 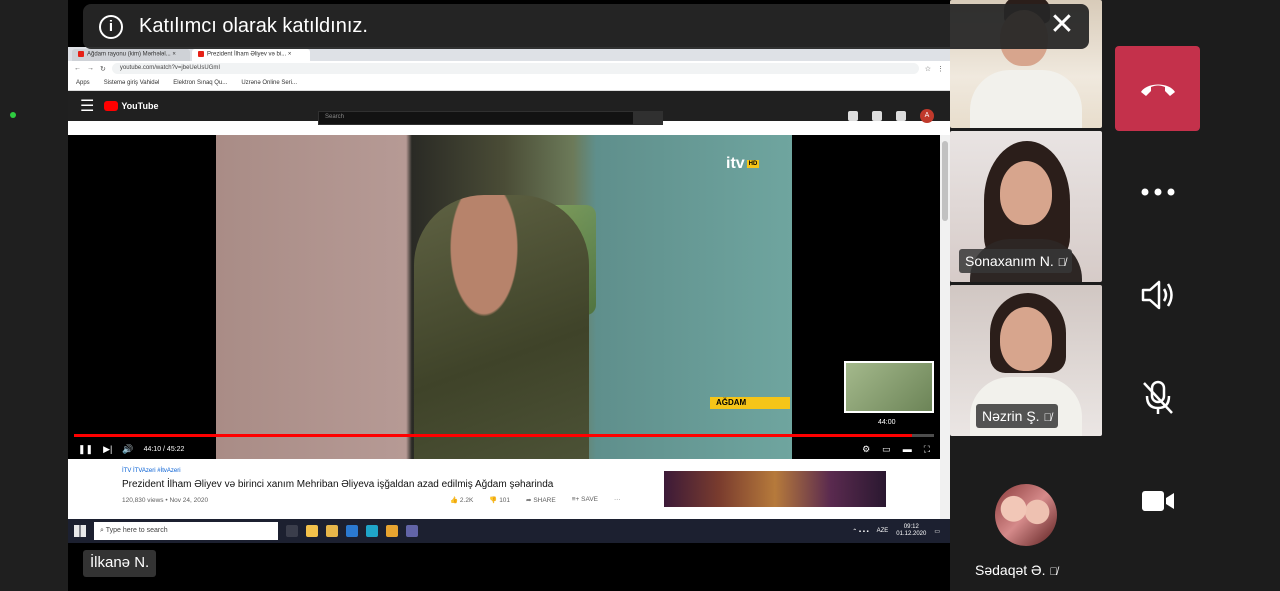 What do you see at coordinates (504, 449) in the screenshot?
I see `player-controls: ❚❚ ▶| 🔊 44:10 / 45:22 ⚙ ▭ ▬ ⛶` at bounding box center [504, 449].